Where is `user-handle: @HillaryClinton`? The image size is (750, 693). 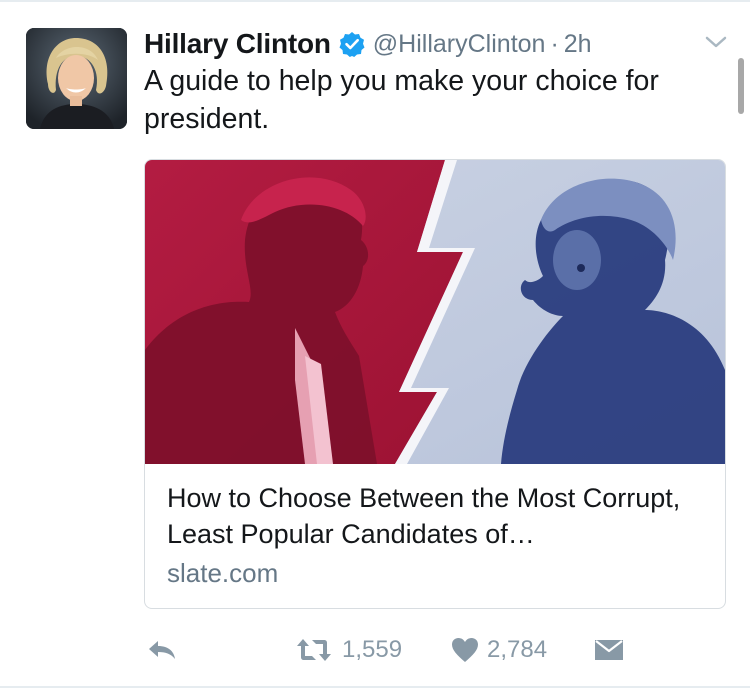 user-handle: @HillaryClinton is located at coordinates (459, 44).